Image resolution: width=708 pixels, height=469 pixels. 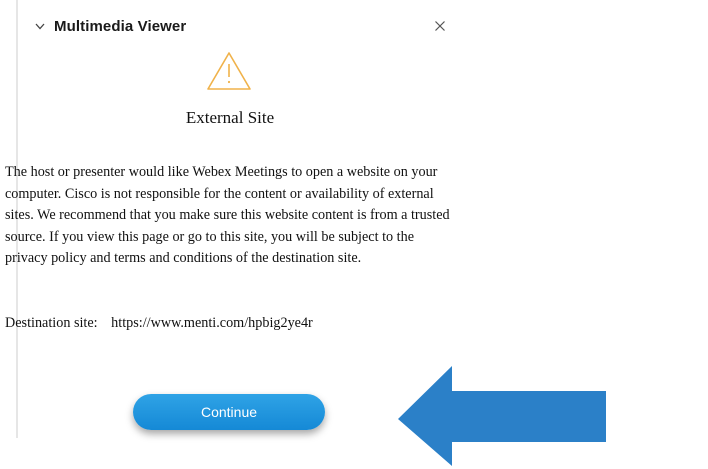 What do you see at coordinates (120, 26) in the screenshot?
I see `panel-title: Multimedia Viewer` at bounding box center [120, 26].